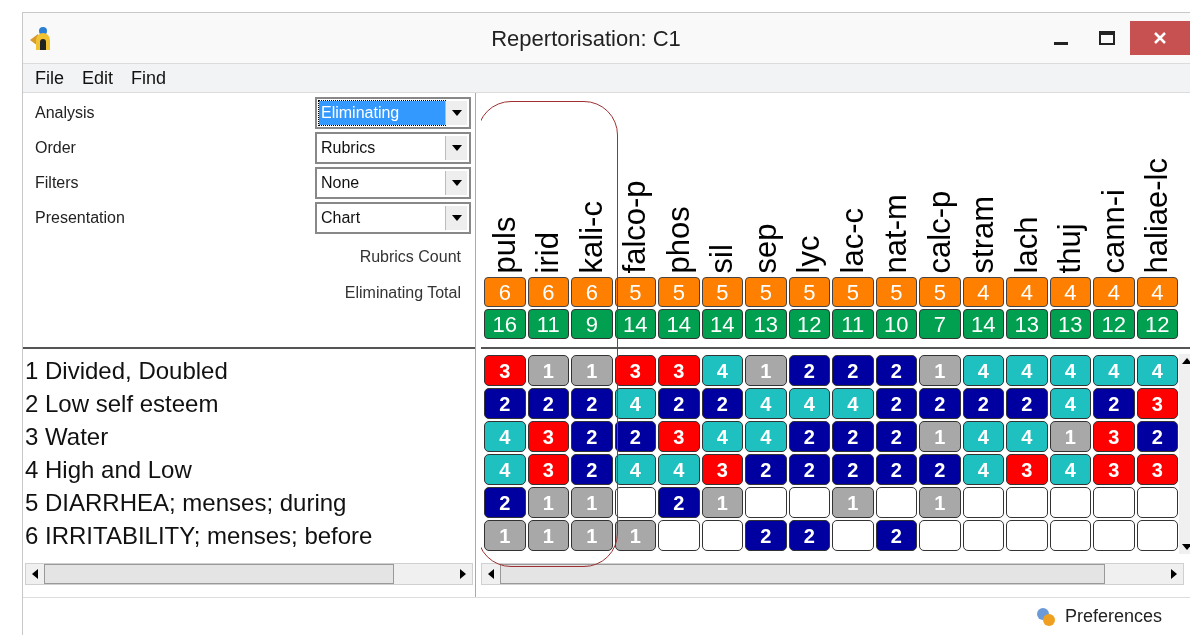 The image size is (1190, 635). I want to click on rubric-label: 2 Low self esteem, so click(250, 403).